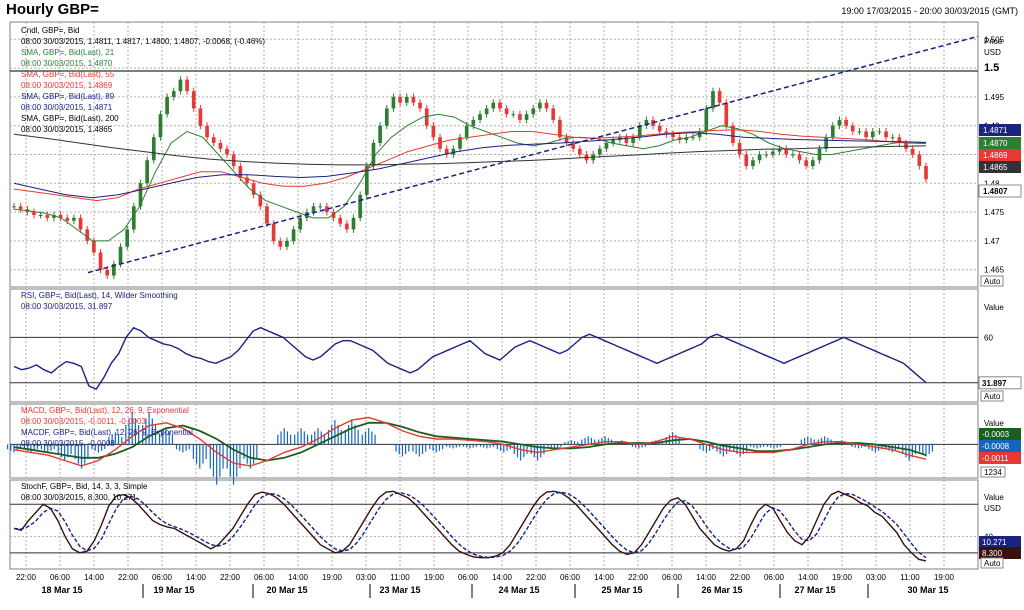 The width and height of the screenshot is (1024, 610). I want to click on rsi-auto-label: Auto, so click(992, 396).